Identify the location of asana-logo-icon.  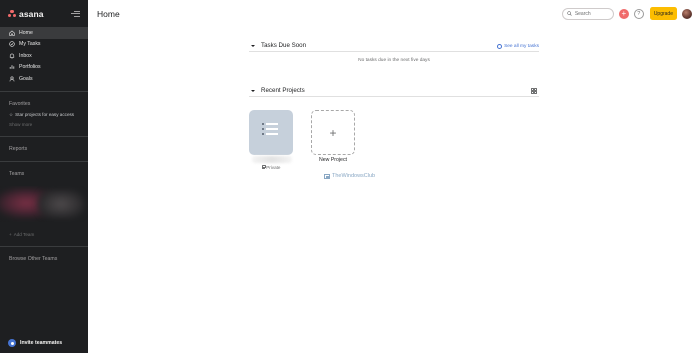
(12, 13).